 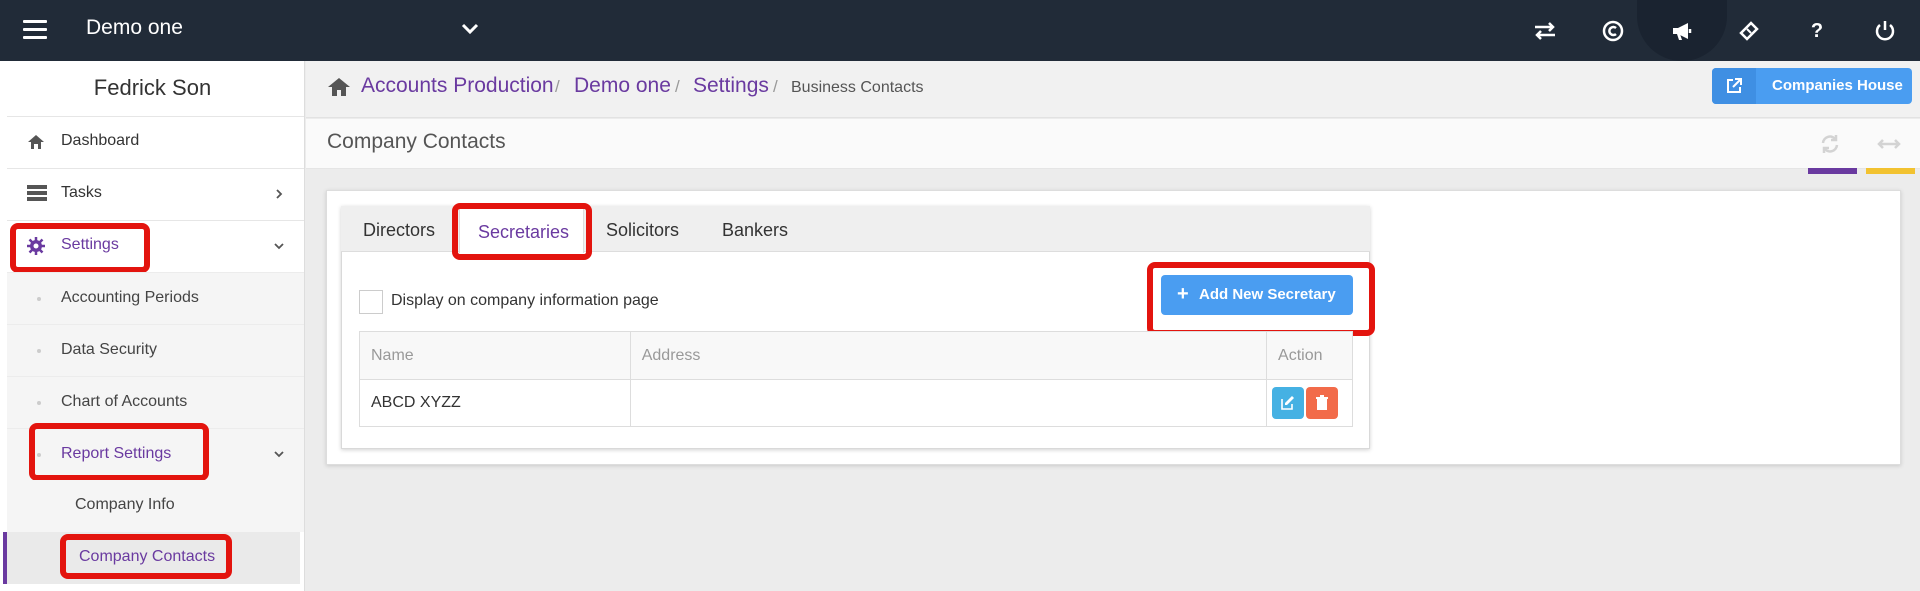 I want to click on sidebar-subitem-chart-of-accounts: Chart of Accounts, so click(x=155, y=402).